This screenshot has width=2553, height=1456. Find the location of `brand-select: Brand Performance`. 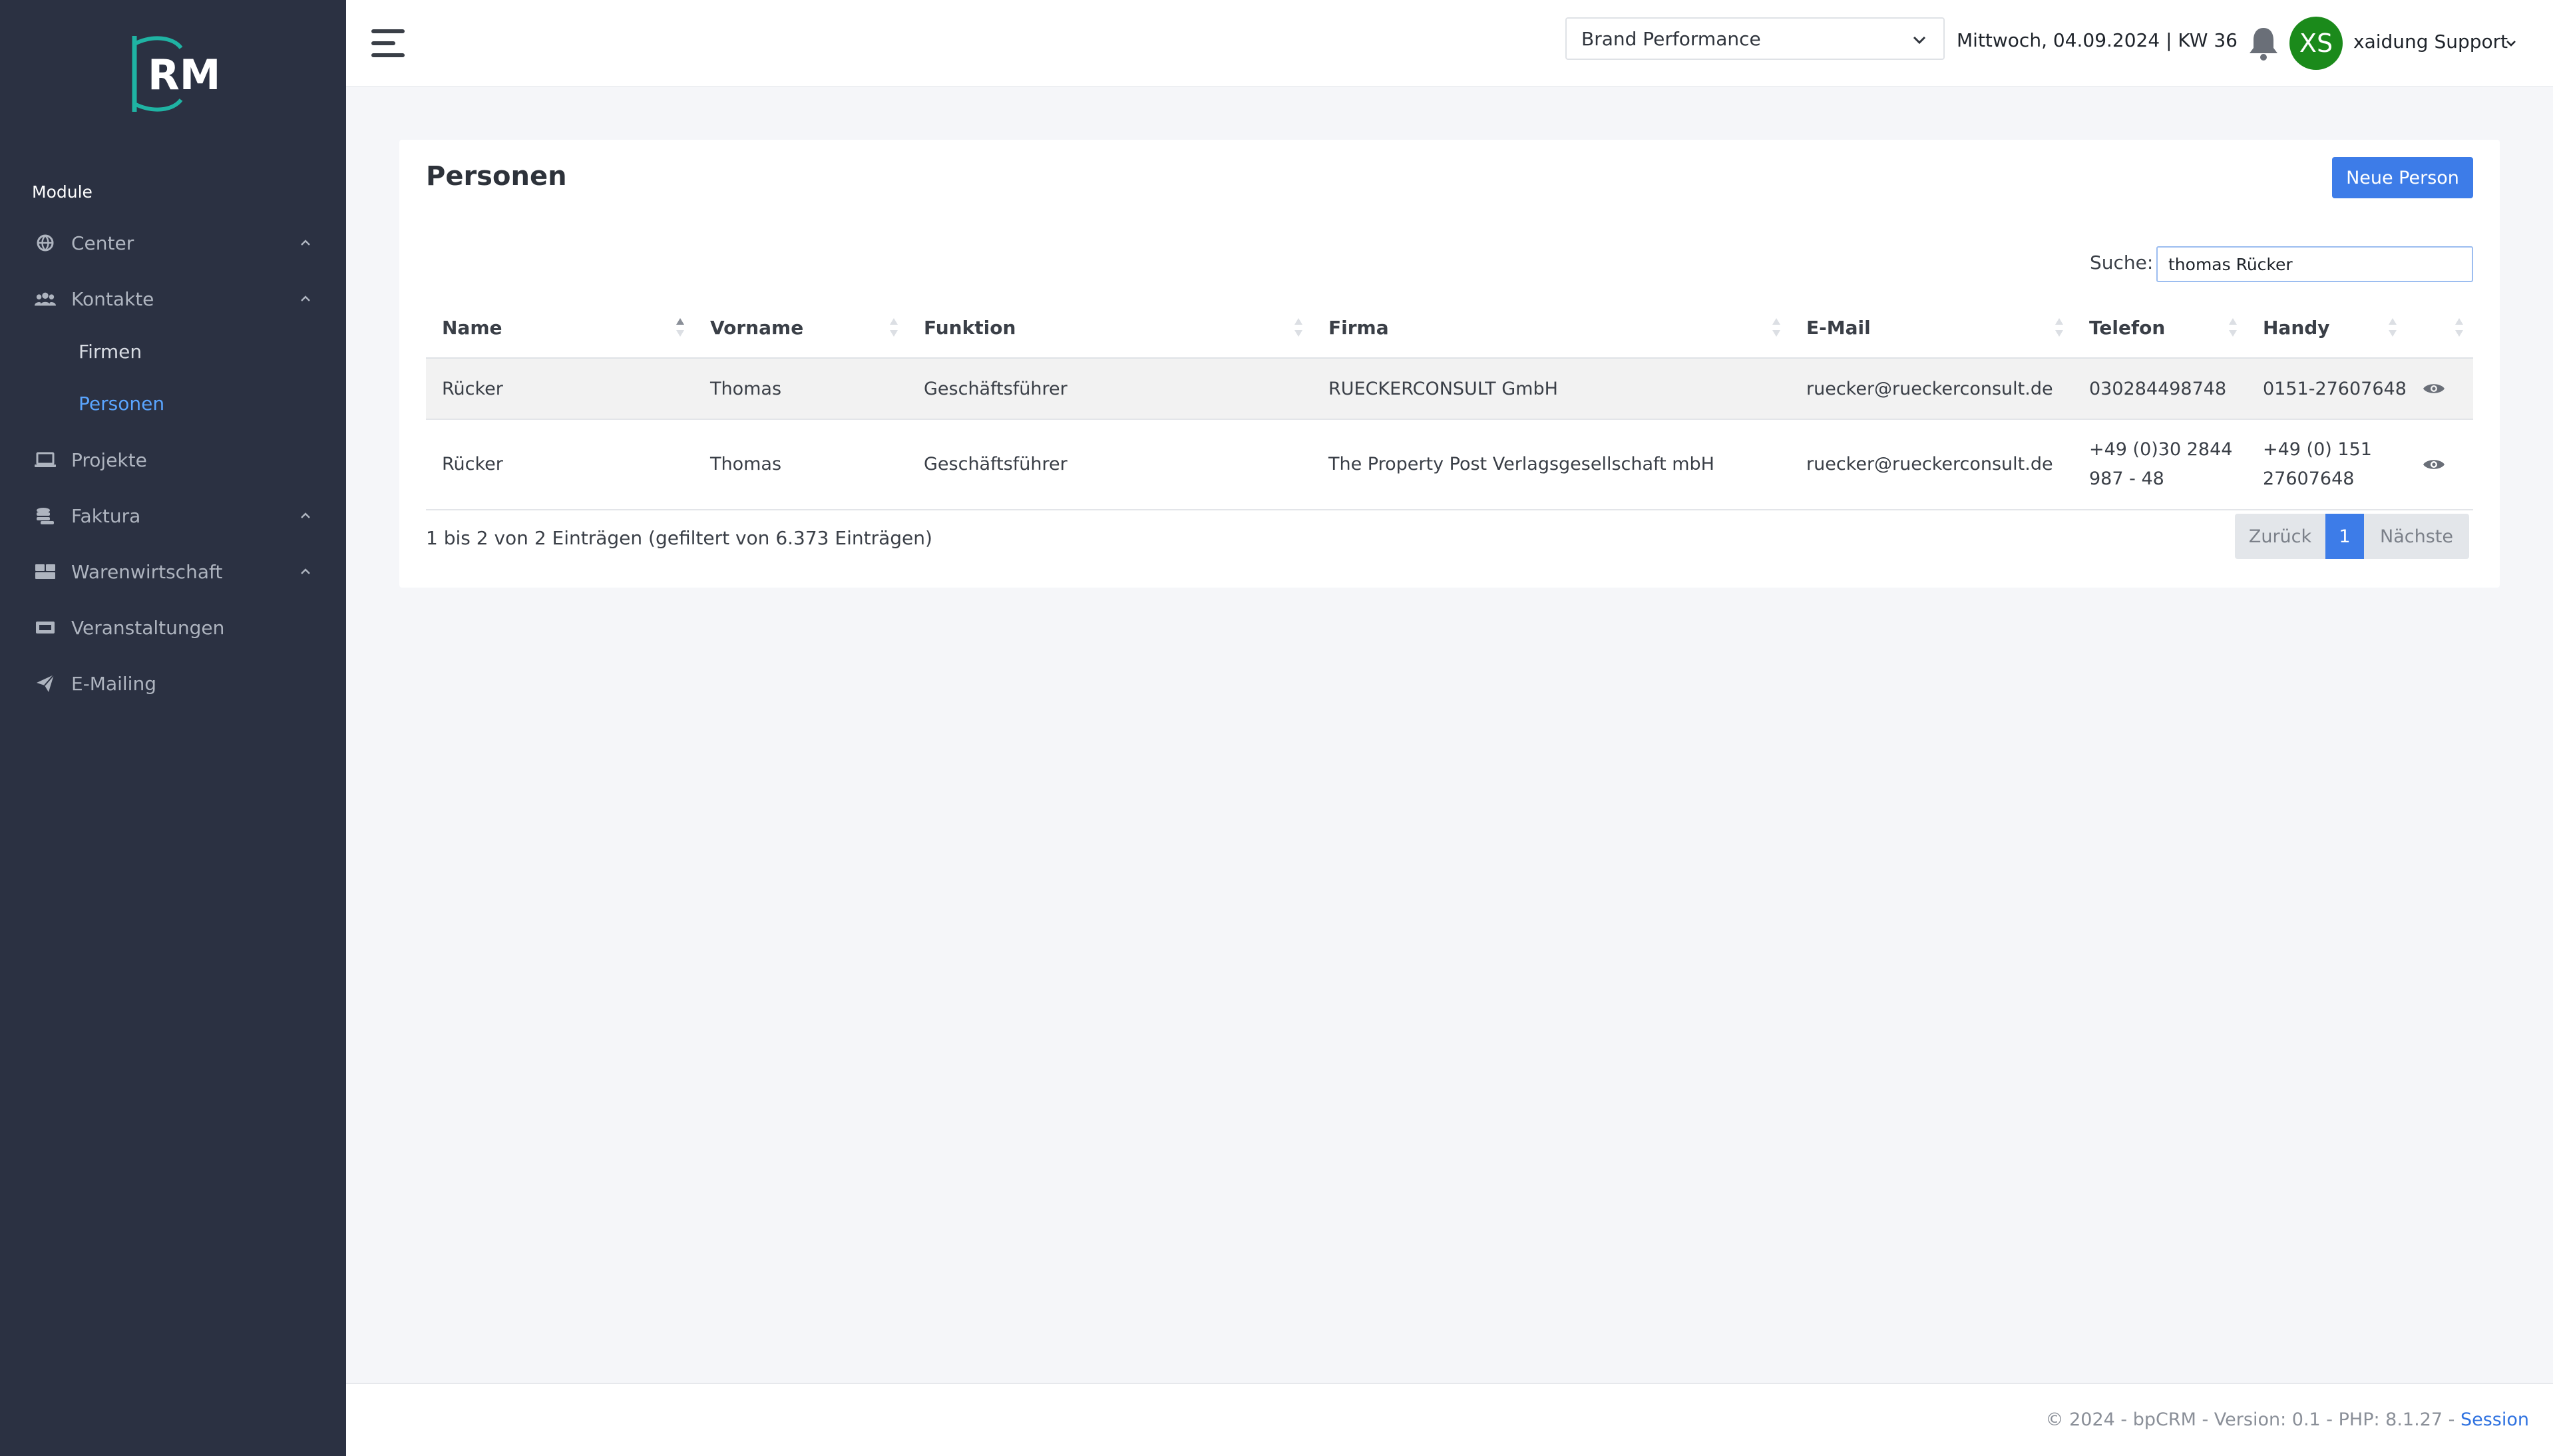

brand-select: Brand Performance is located at coordinates (1755, 39).